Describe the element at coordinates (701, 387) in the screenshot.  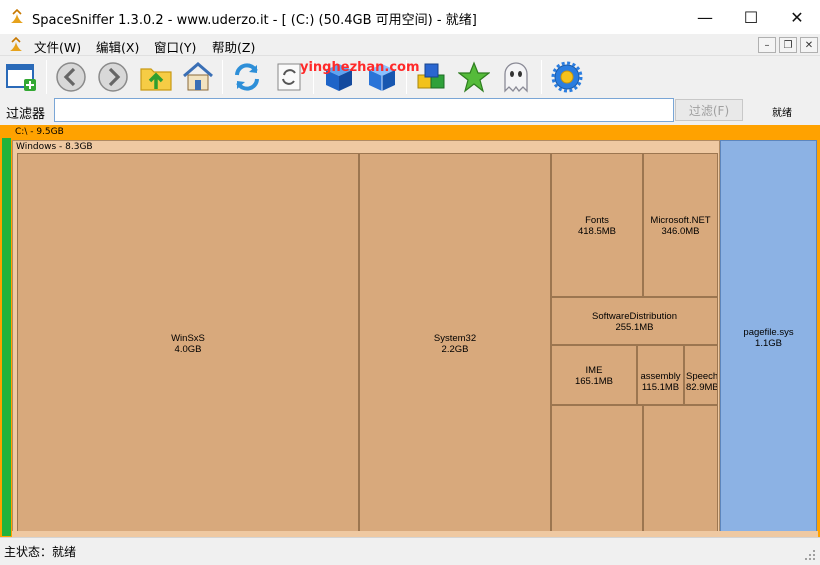
I see `tile-size: 82.9MB` at that location.